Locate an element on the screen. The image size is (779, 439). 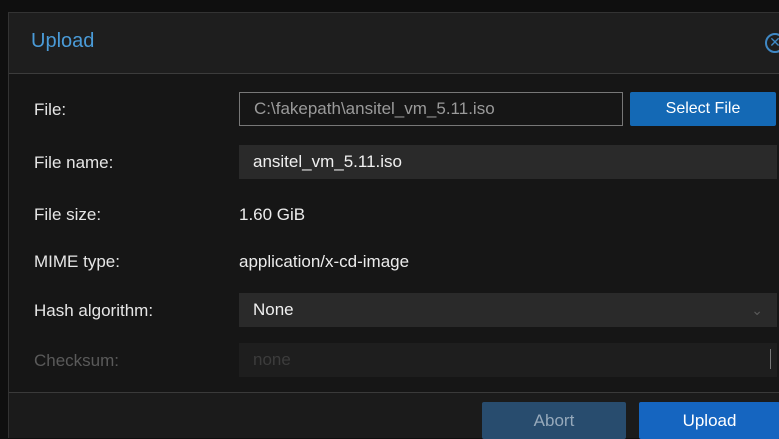
file-size-value: 1.60 GiB is located at coordinates (272, 214).